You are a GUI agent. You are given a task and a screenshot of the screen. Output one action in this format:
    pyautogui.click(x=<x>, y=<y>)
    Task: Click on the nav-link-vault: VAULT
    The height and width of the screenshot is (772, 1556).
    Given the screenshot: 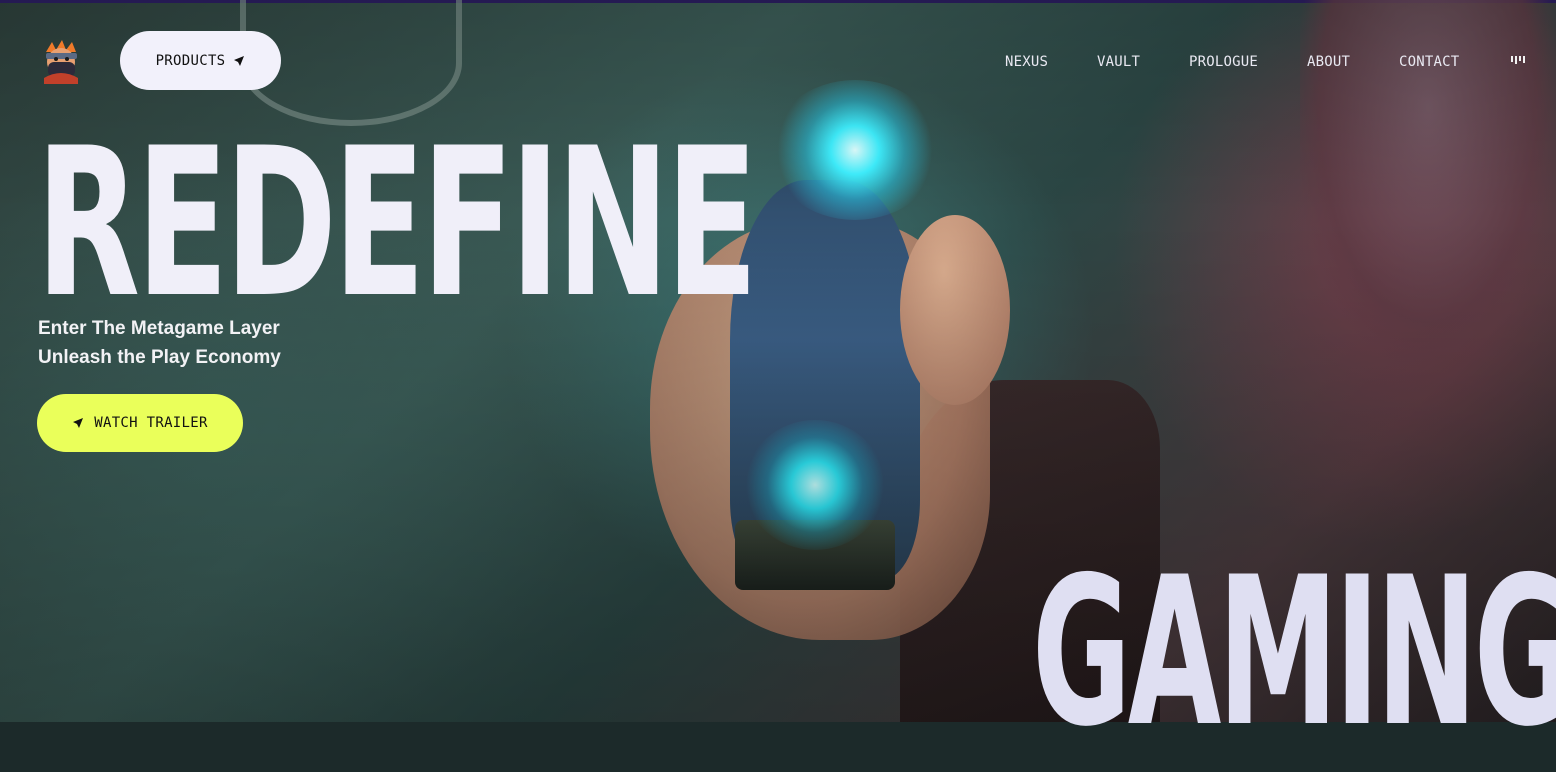 What is the action you would take?
    pyautogui.click(x=1118, y=62)
    